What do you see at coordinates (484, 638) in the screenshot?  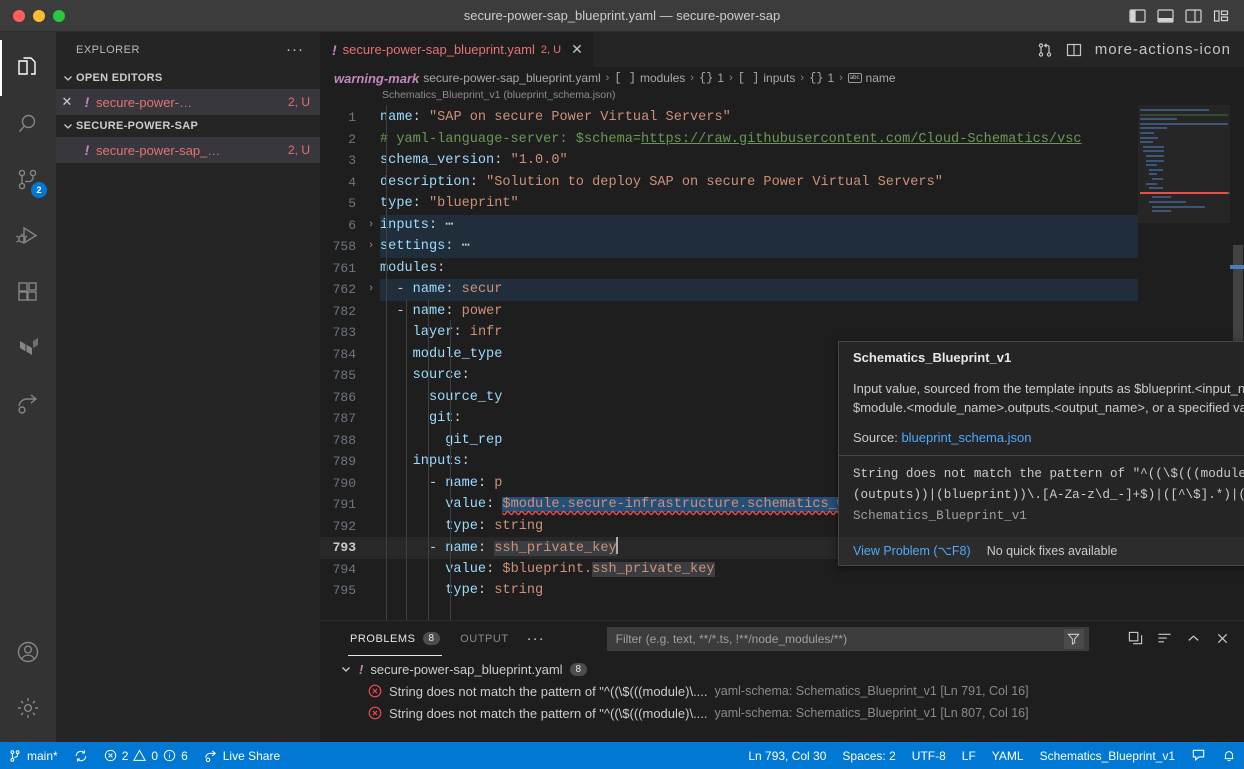 I see `tab-output: OUTPUT` at bounding box center [484, 638].